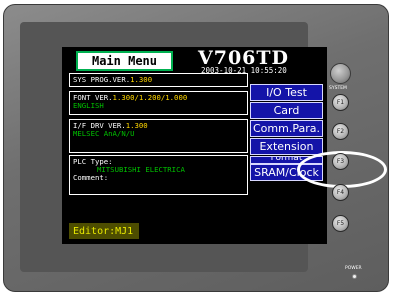  Describe the element at coordinates (158, 80) in the screenshot. I see `sys-prog-box: SYS PROG.VER.1.300` at that location.